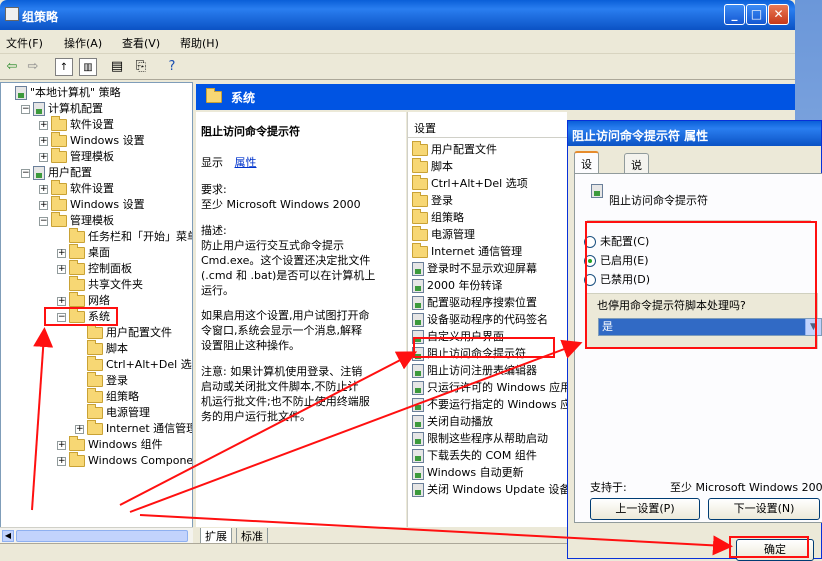  What do you see at coordinates (133, 364) in the screenshot?
I see `tree-item: Ctrl+Alt+Del 选项` at bounding box center [133, 364].